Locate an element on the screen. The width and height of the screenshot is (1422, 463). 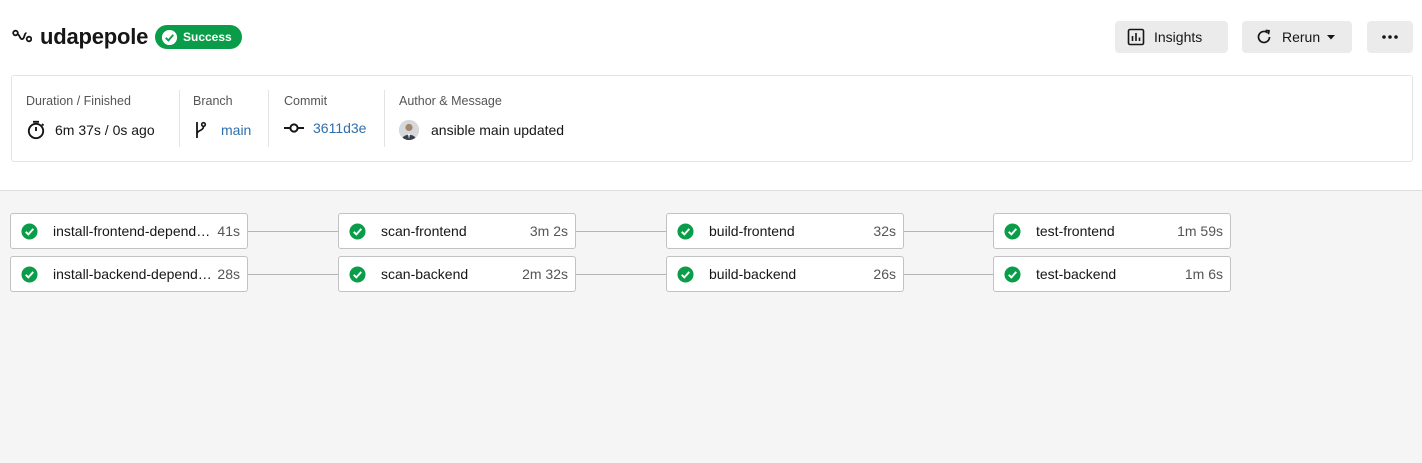
commit-label: Commit is located at coordinates (306, 101).